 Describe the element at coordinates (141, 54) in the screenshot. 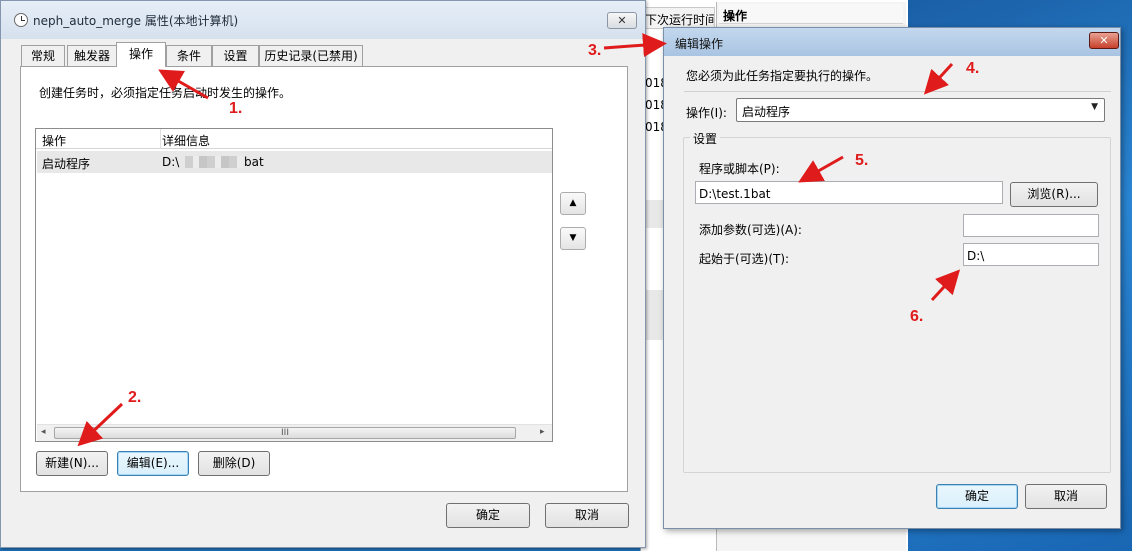

I see `tab-actions: 操作` at that location.